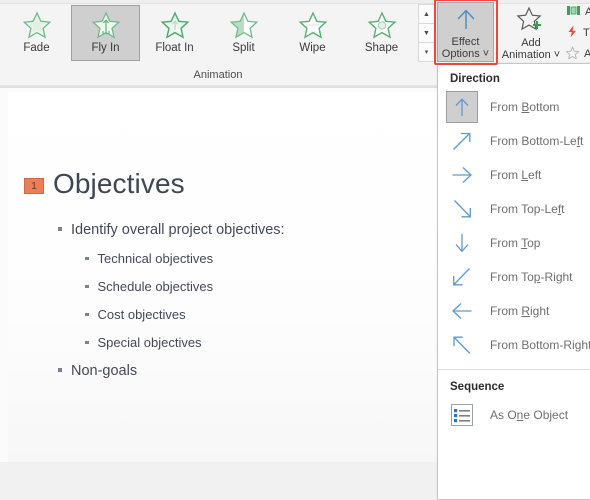 The width and height of the screenshot is (590, 500). I want to click on list-item: Technical objectives, so click(286, 258).